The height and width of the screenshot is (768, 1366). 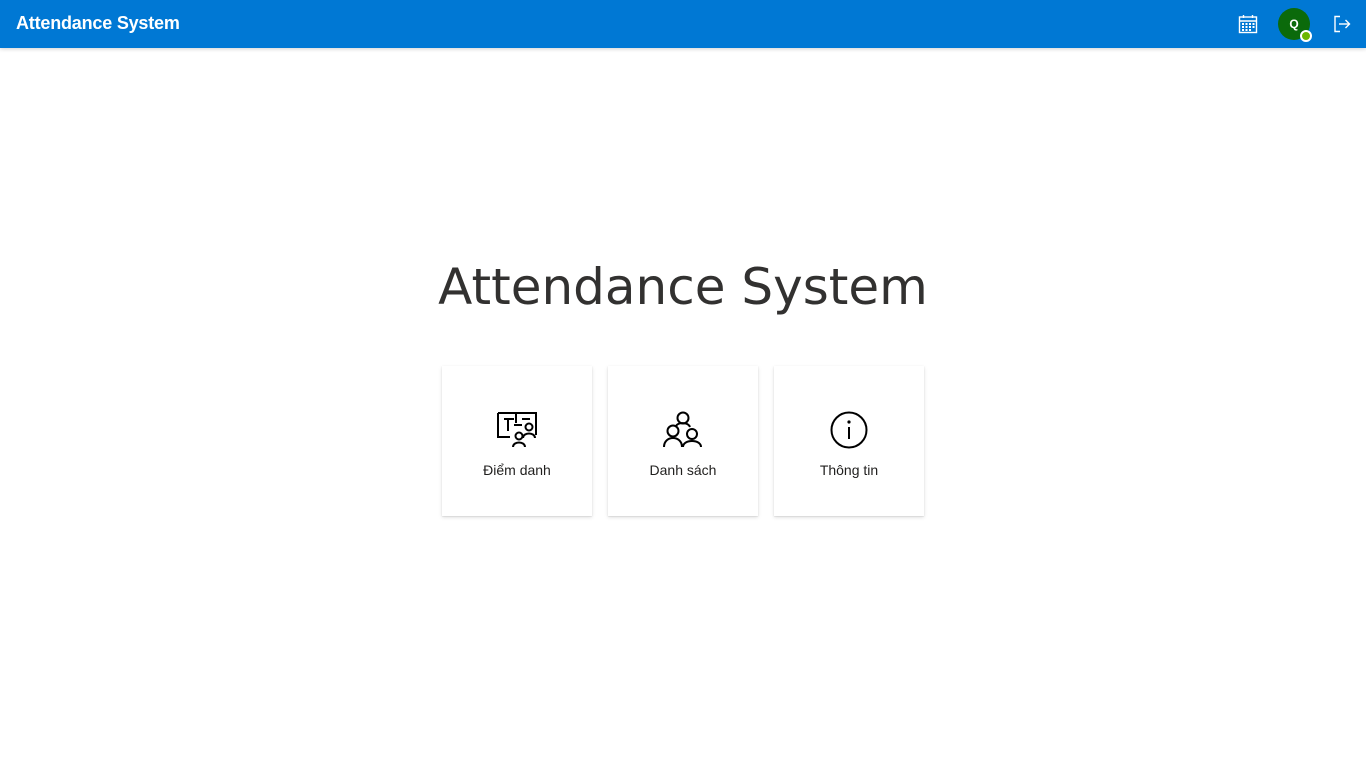 What do you see at coordinates (849, 470) in the screenshot?
I see `card-label: Thông tin` at bounding box center [849, 470].